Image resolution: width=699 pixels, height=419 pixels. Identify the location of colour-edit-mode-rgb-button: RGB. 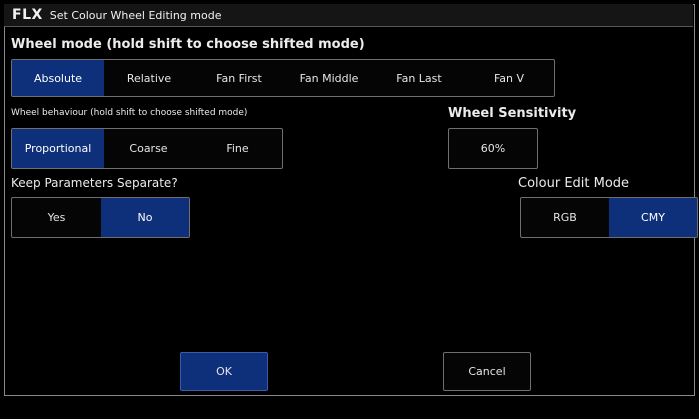
(565, 217).